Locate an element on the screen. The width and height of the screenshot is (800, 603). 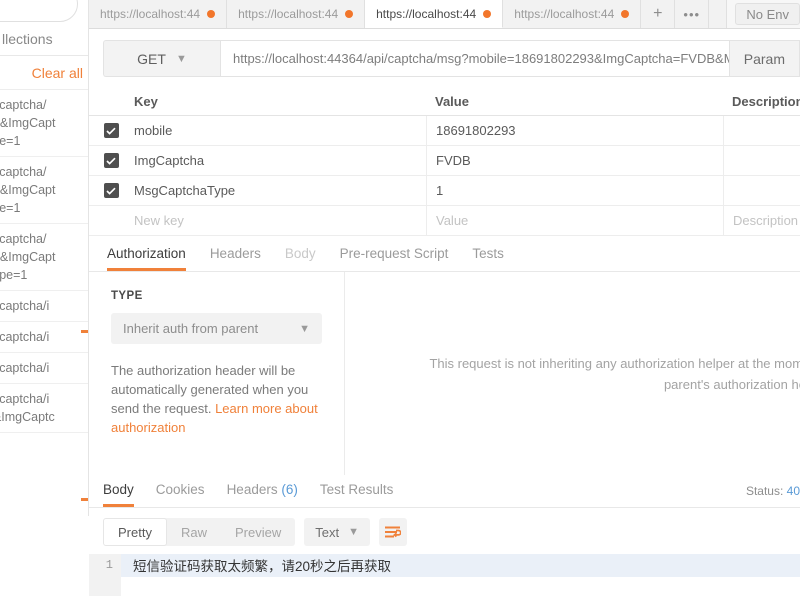
new-value-input: Value is located at coordinates (574, 220).